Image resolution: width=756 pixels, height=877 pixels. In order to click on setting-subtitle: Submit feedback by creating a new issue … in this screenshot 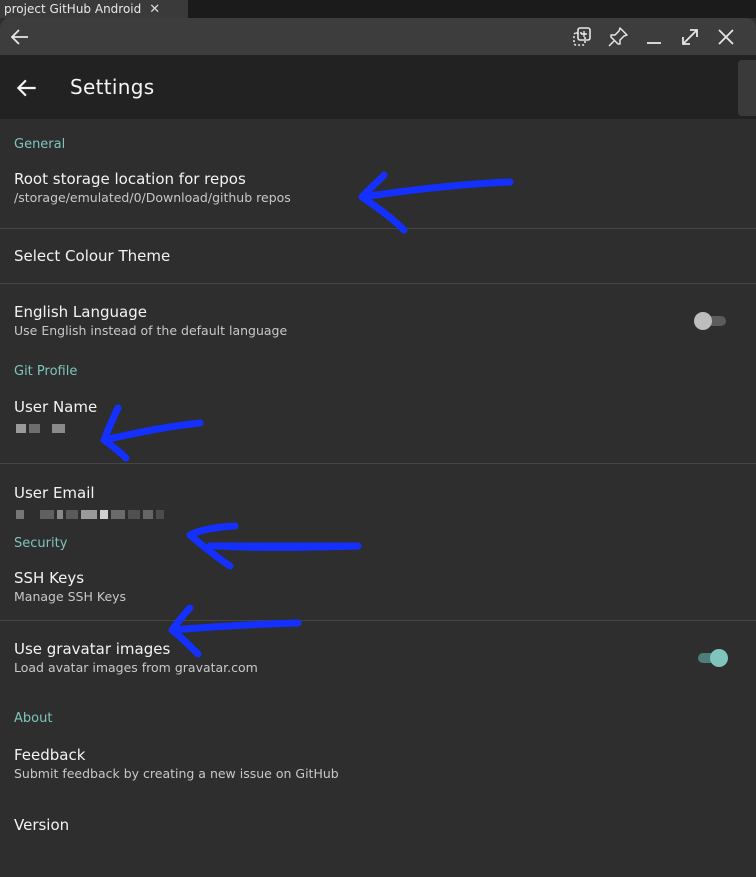, I will do `click(176, 773)`.